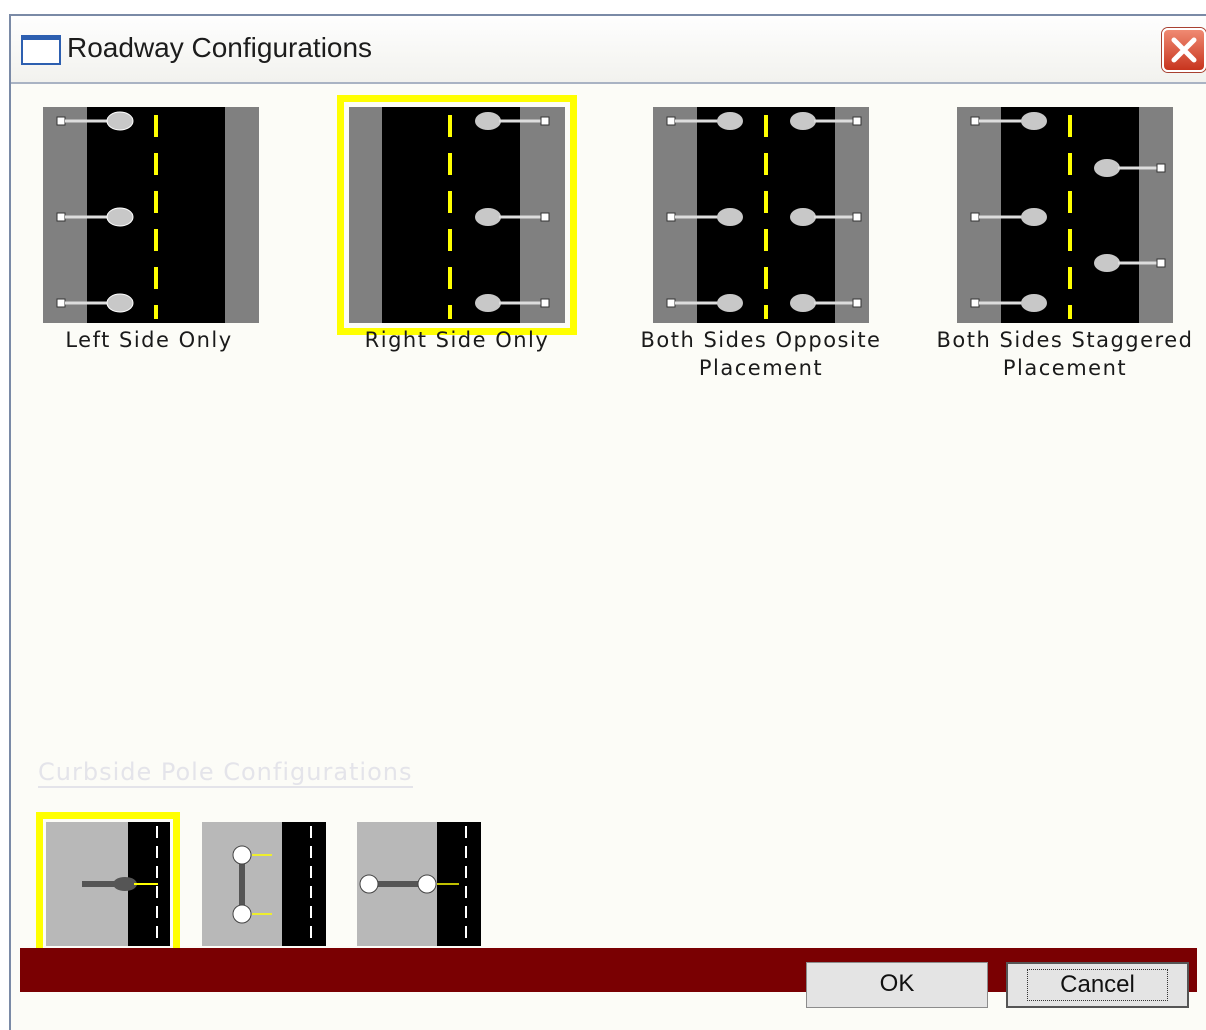 This screenshot has width=1206, height=1030. What do you see at coordinates (41, 50) in the screenshot?
I see `window-icon` at bounding box center [41, 50].